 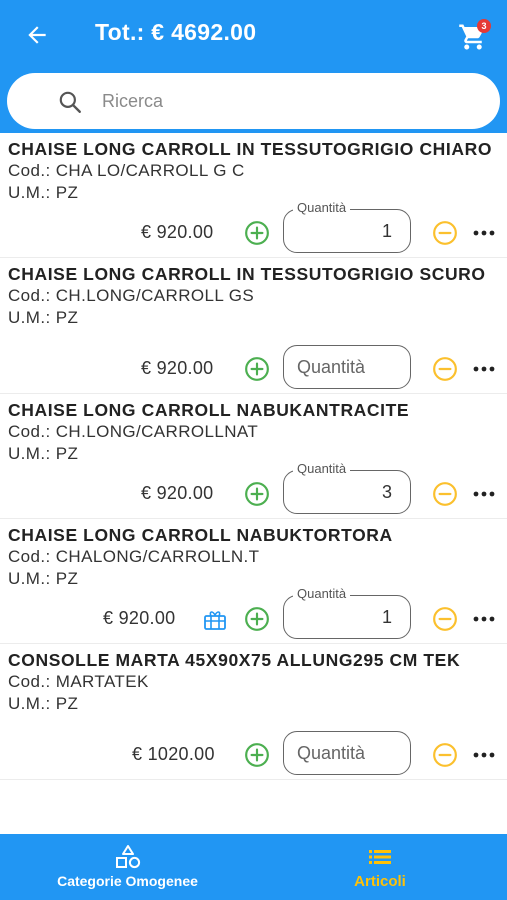 I want to click on list-item: CHAISE LONG CARROLL NABUKTORTORA Cod., so click(x=253, y=581).